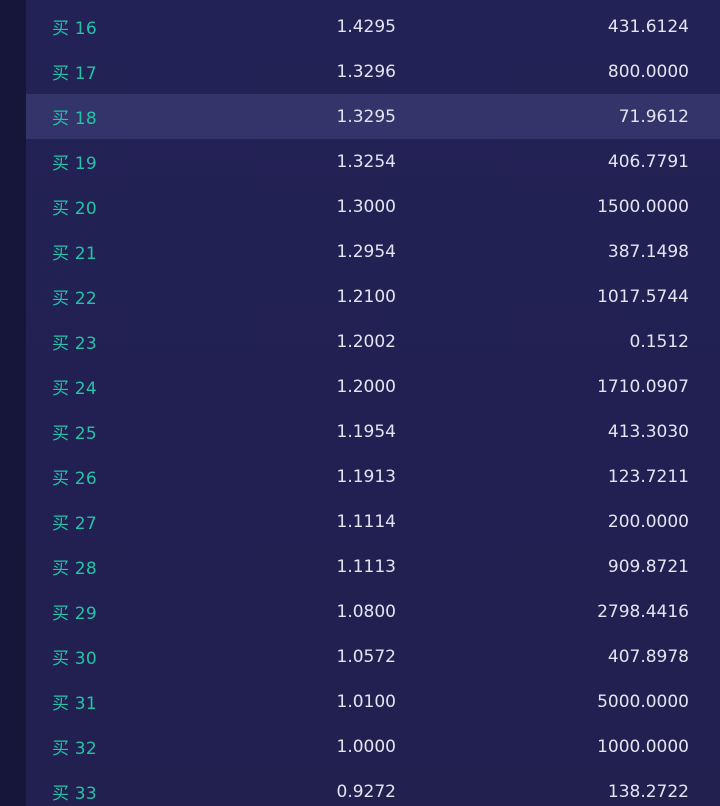 The width and height of the screenshot is (720, 806). What do you see at coordinates (366, 656) in the screenshot?
I see `order-price: 1.0572` at bounding box center [366, 656].